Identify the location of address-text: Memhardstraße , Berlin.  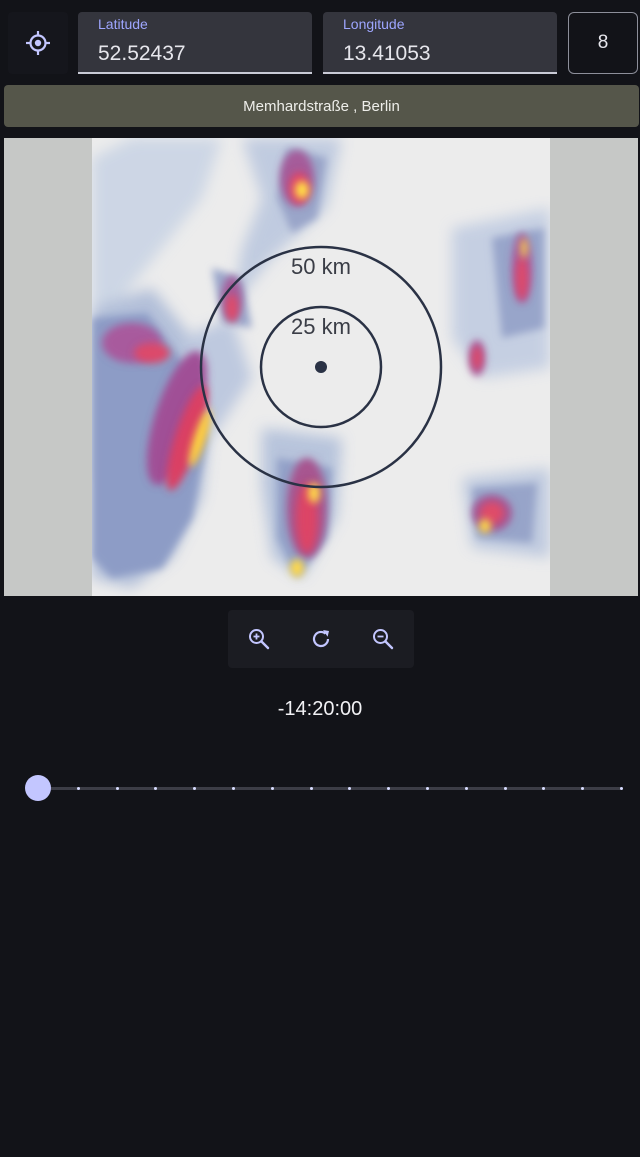
(321, 106).